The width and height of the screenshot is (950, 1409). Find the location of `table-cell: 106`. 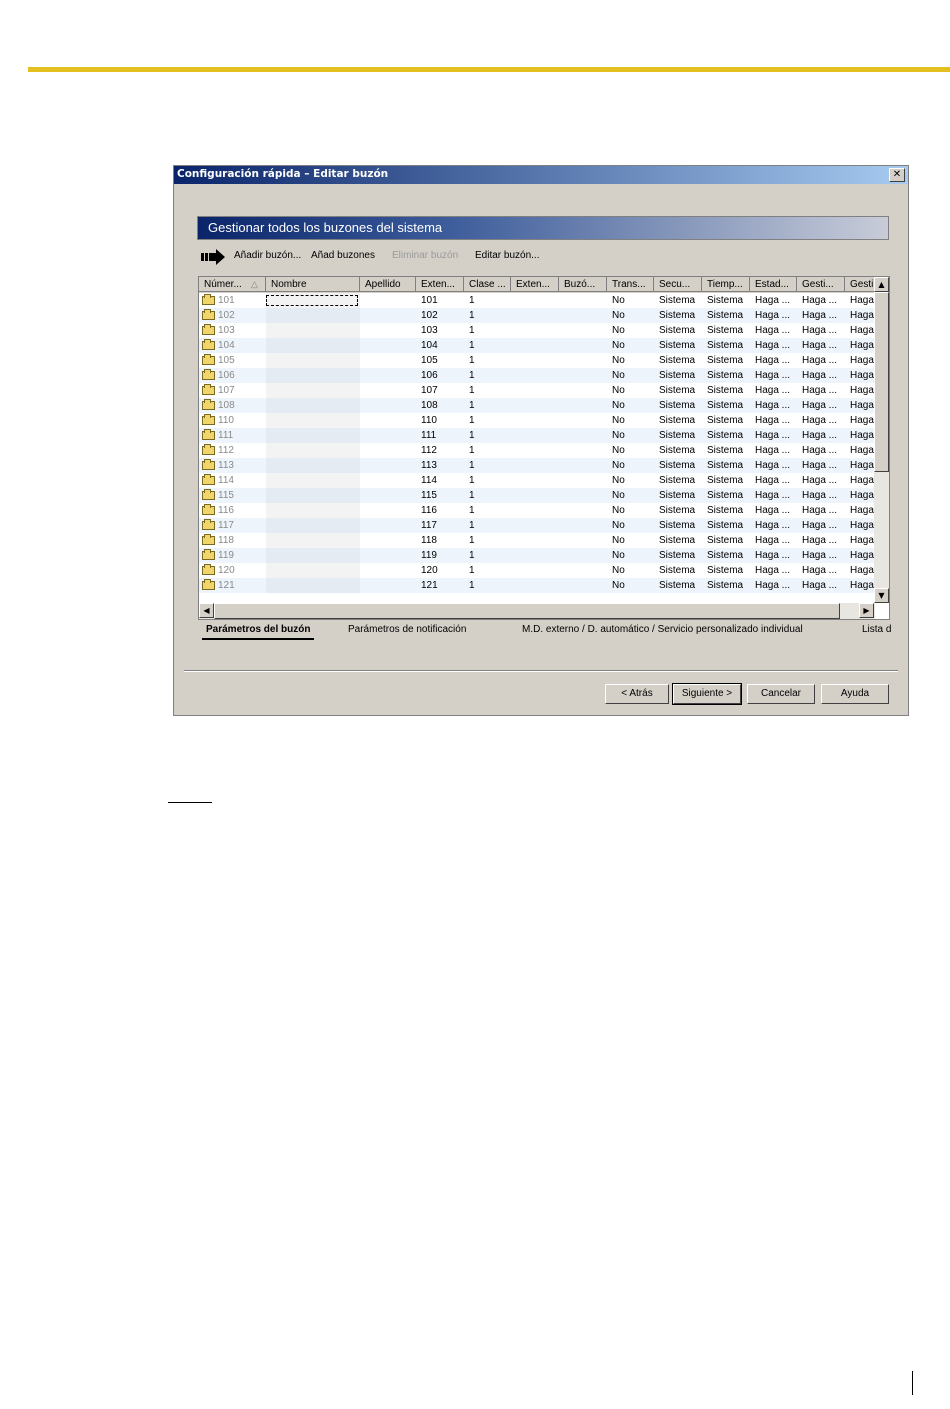

table-cell: 106 is located at coordinates (232, 375).